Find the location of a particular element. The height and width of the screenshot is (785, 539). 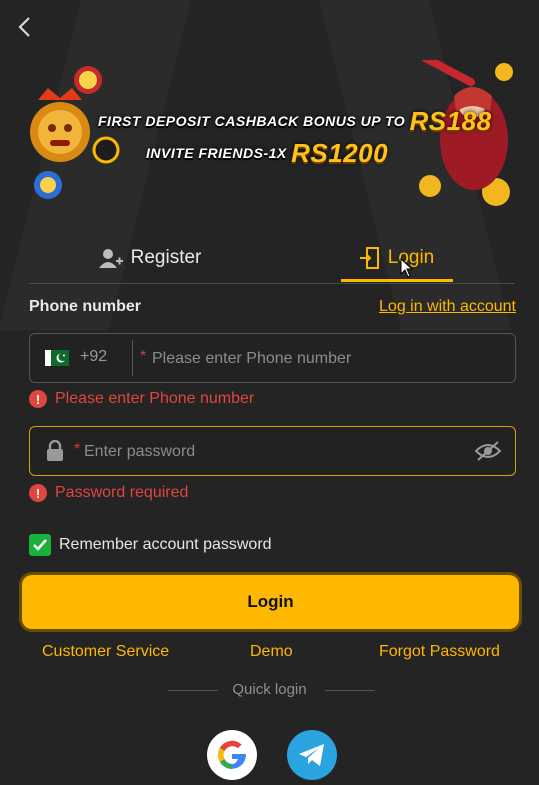

lock-icon is located at coordinates (55, 450).